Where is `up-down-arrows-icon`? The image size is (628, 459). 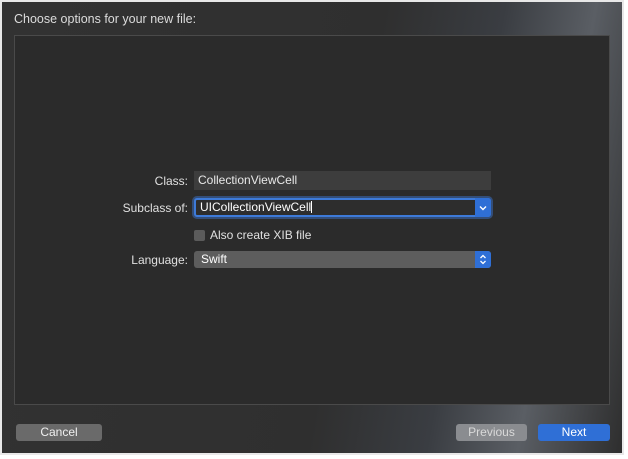 up-down-arrows-icon is located at coordinates (483, 259).